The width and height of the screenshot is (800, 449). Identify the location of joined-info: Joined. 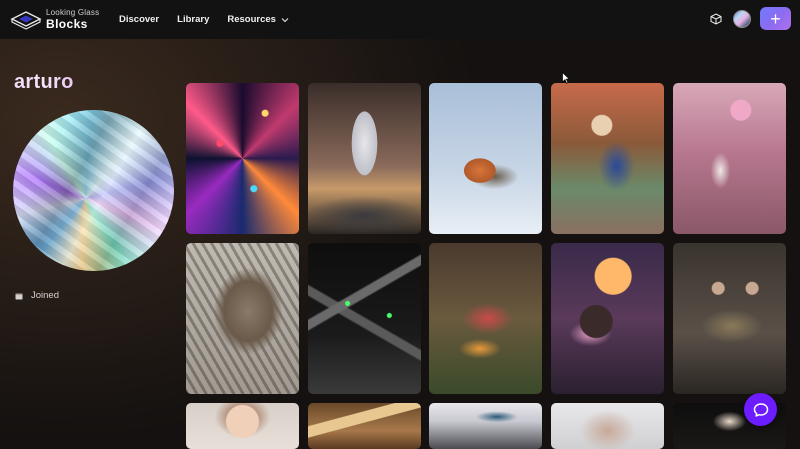
(37, 295).